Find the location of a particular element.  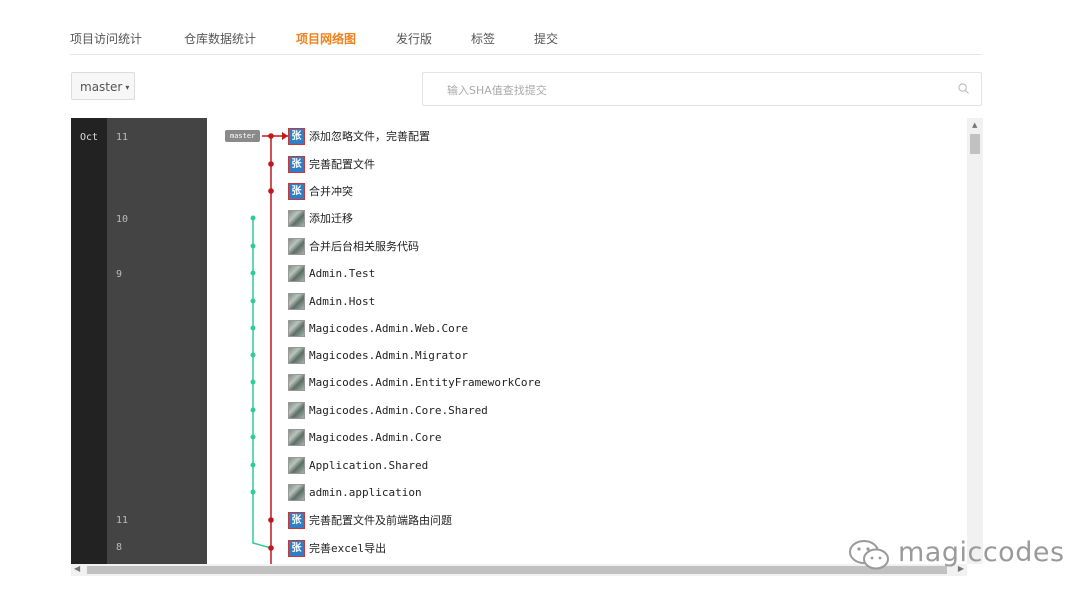

tab-tags: 标签 is located at coordinates (483, 38).